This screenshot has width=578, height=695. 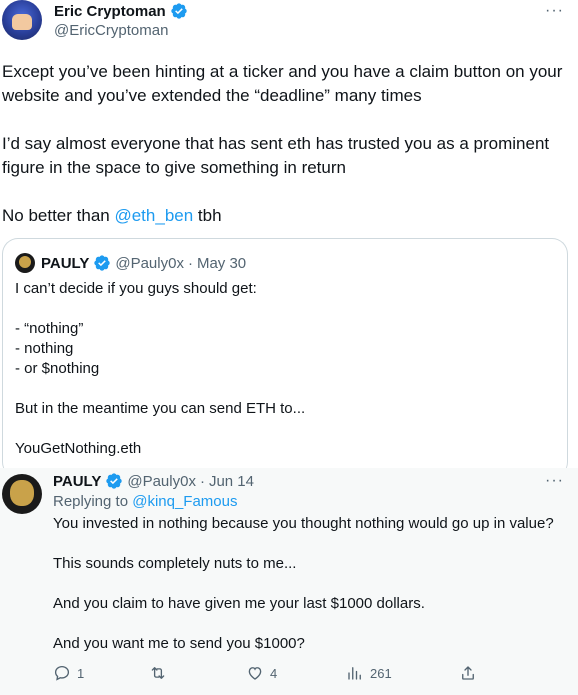 I want to click on reply-paragraph: And you want me to send you $1000?, so click(x=179, y=643).